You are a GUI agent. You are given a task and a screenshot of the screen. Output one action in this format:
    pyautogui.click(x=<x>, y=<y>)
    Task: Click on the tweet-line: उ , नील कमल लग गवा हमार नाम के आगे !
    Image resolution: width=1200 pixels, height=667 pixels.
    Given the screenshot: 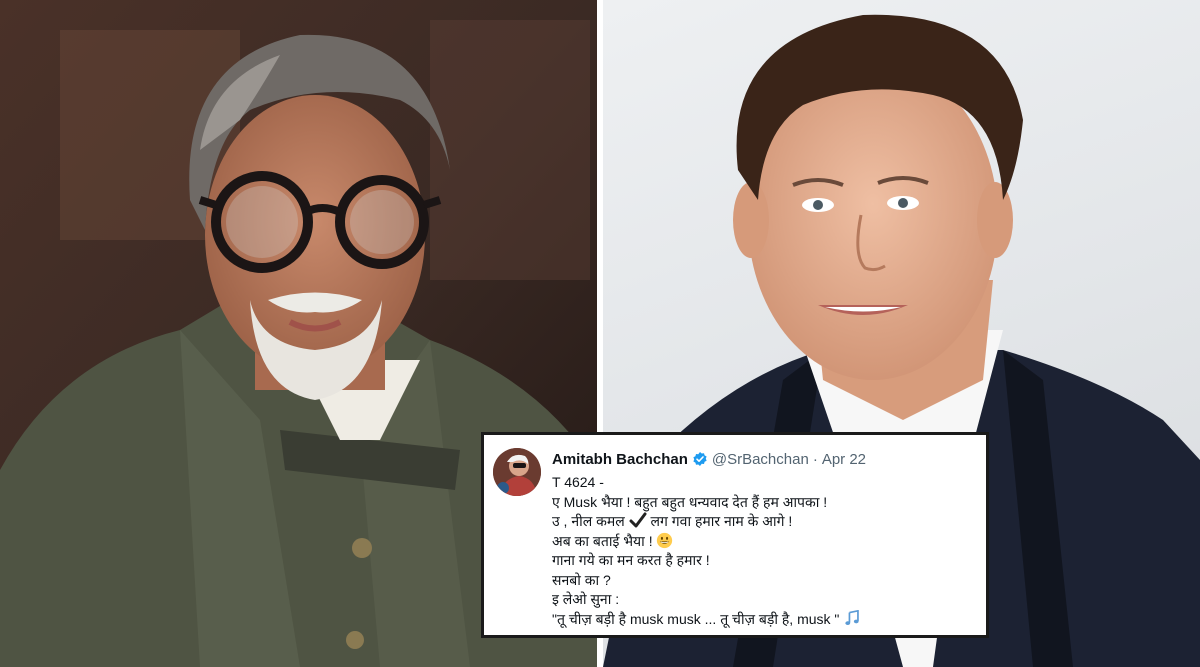 What is the action you would take?
    pyautogui.click(x=767, y=522)
    